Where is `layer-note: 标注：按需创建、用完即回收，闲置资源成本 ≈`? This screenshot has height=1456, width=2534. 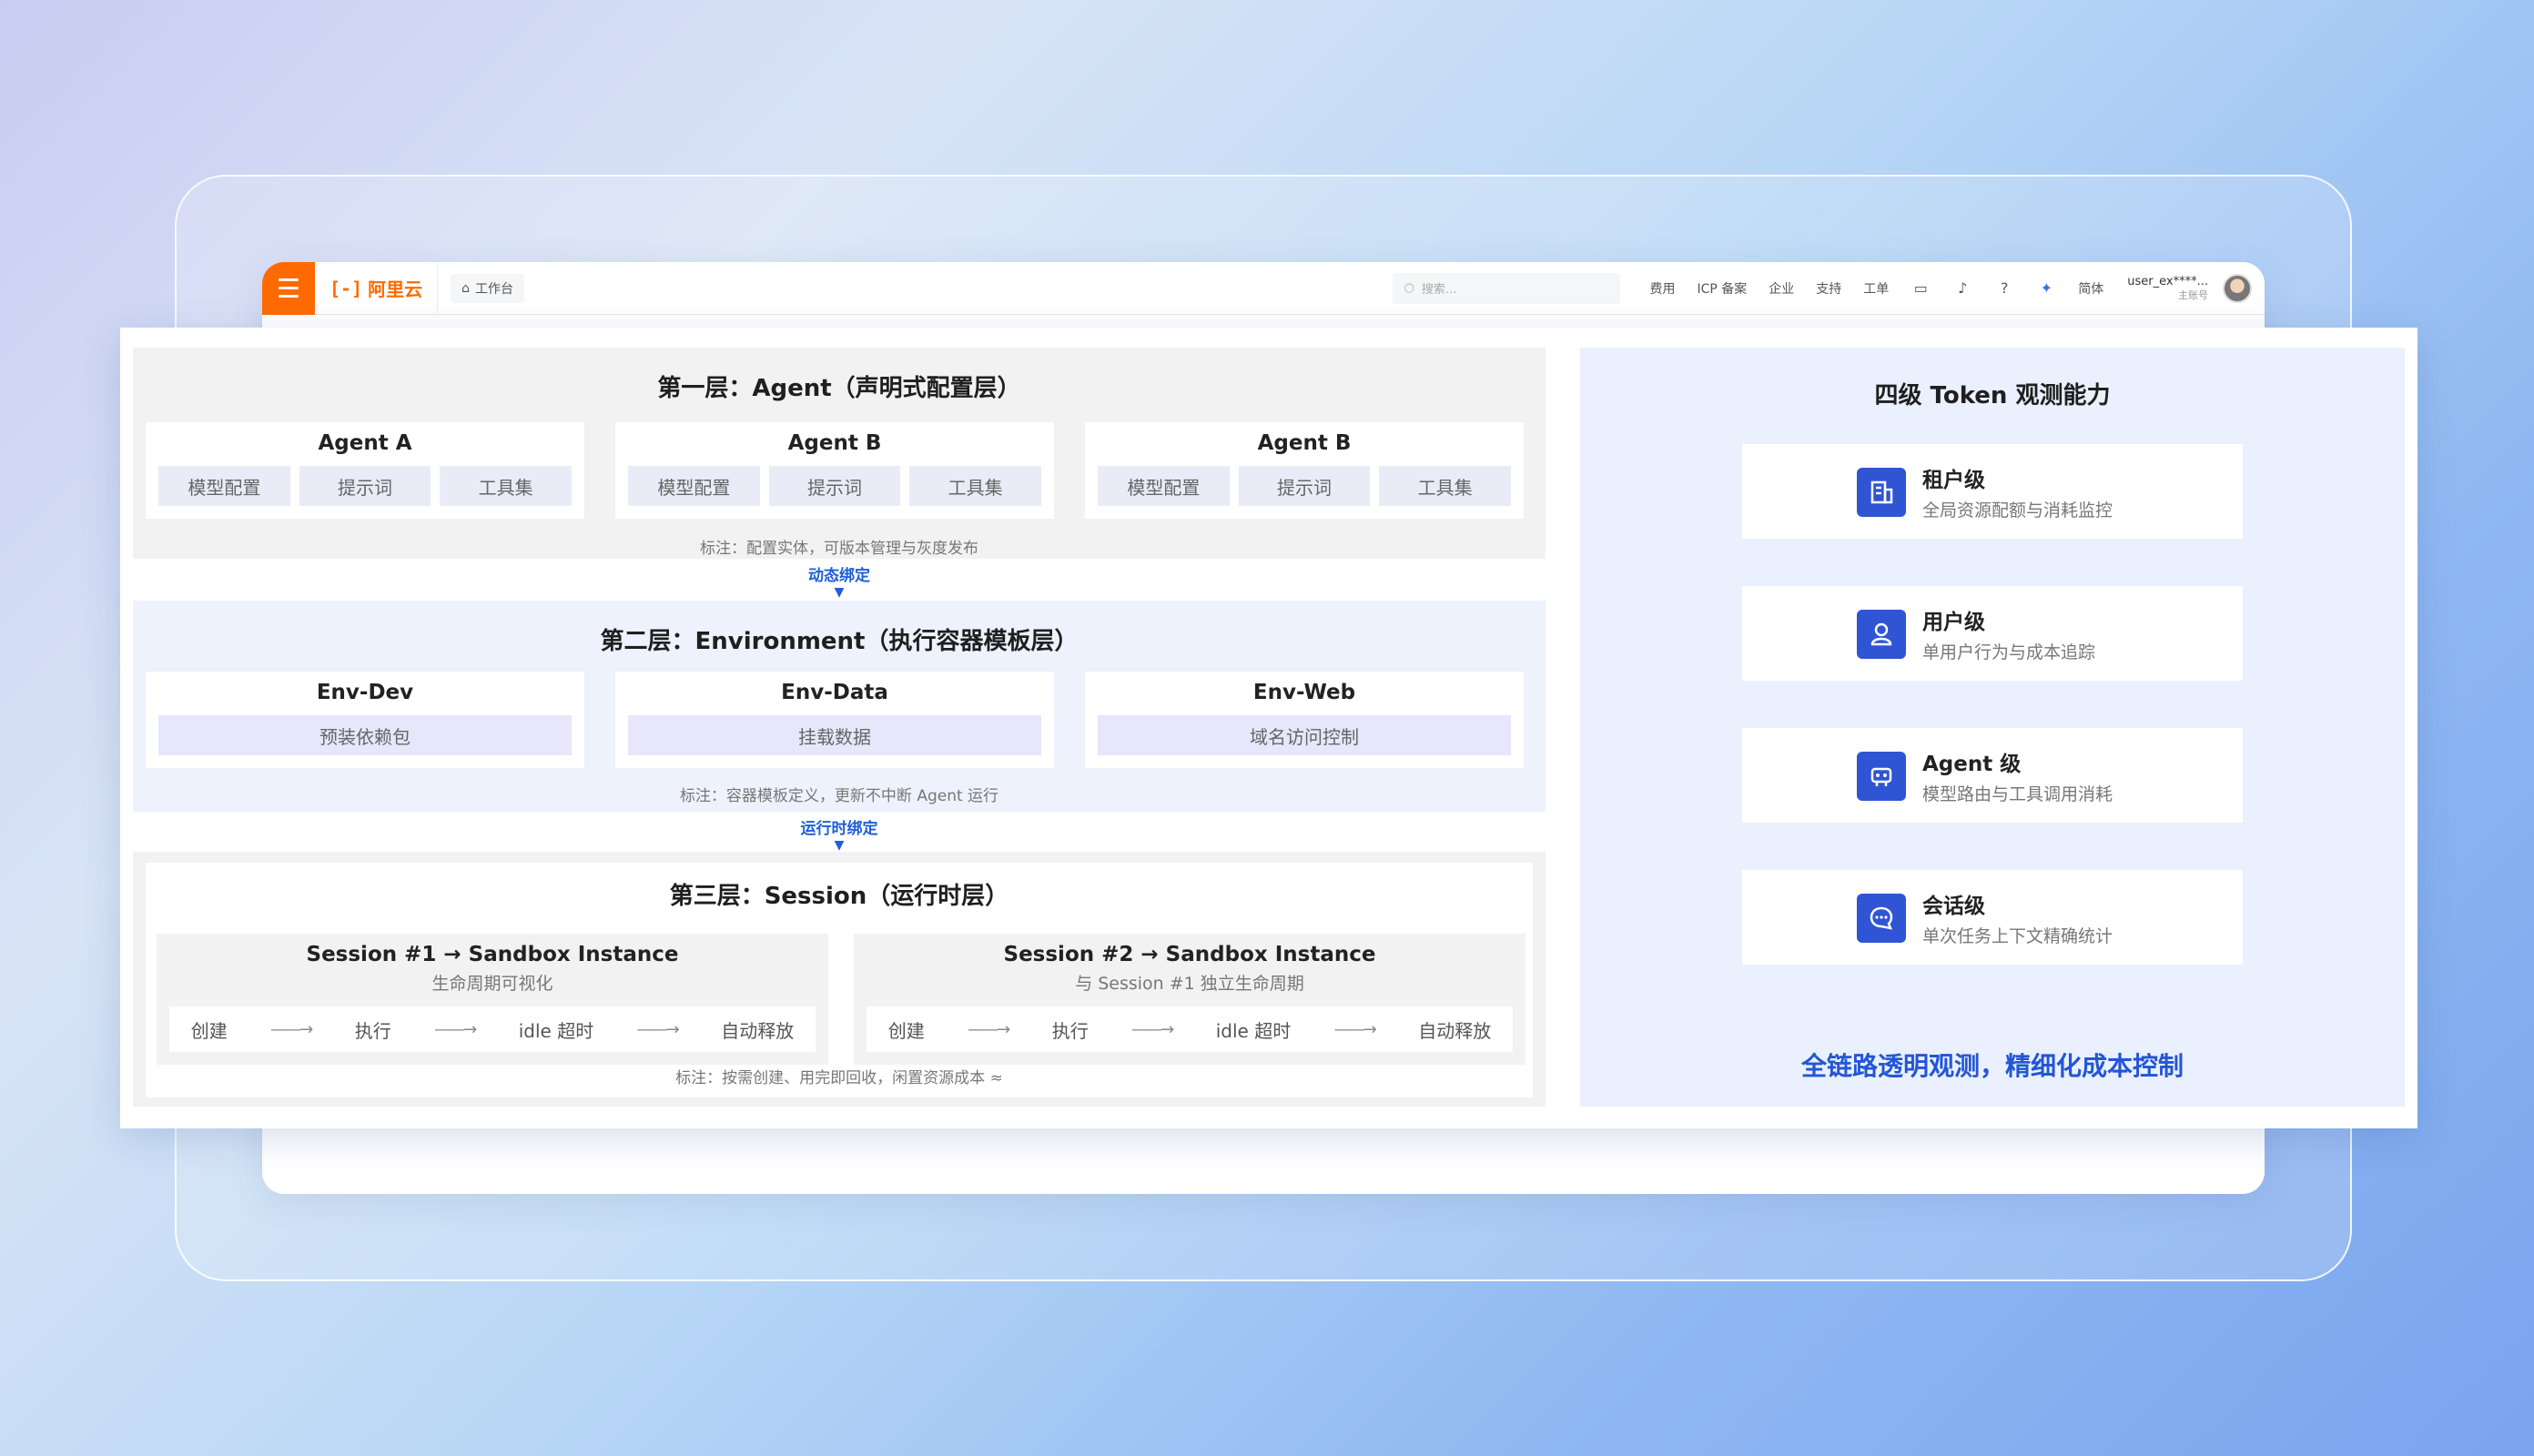 layer-note: 标注：按需创建、用完即回收，闲置资源成本 ≈ is located at coordinates (839, 1078).